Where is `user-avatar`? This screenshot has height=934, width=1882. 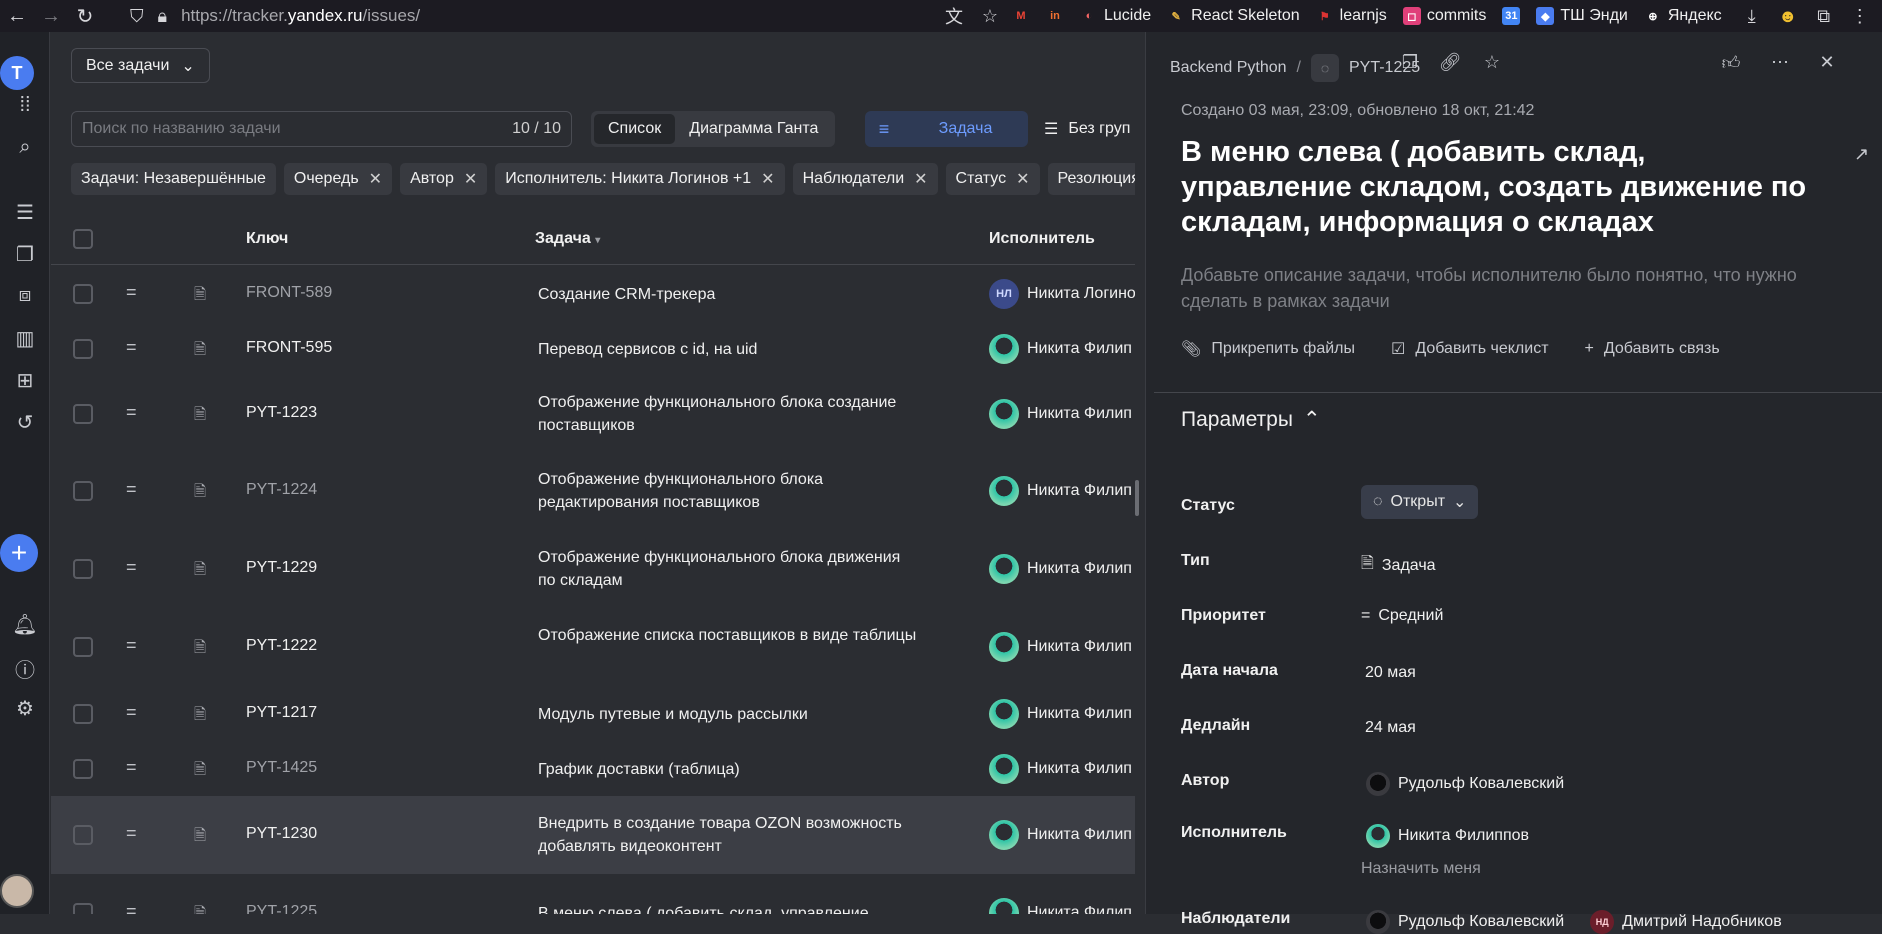 user-avatar is located at coordinates (17, 891).